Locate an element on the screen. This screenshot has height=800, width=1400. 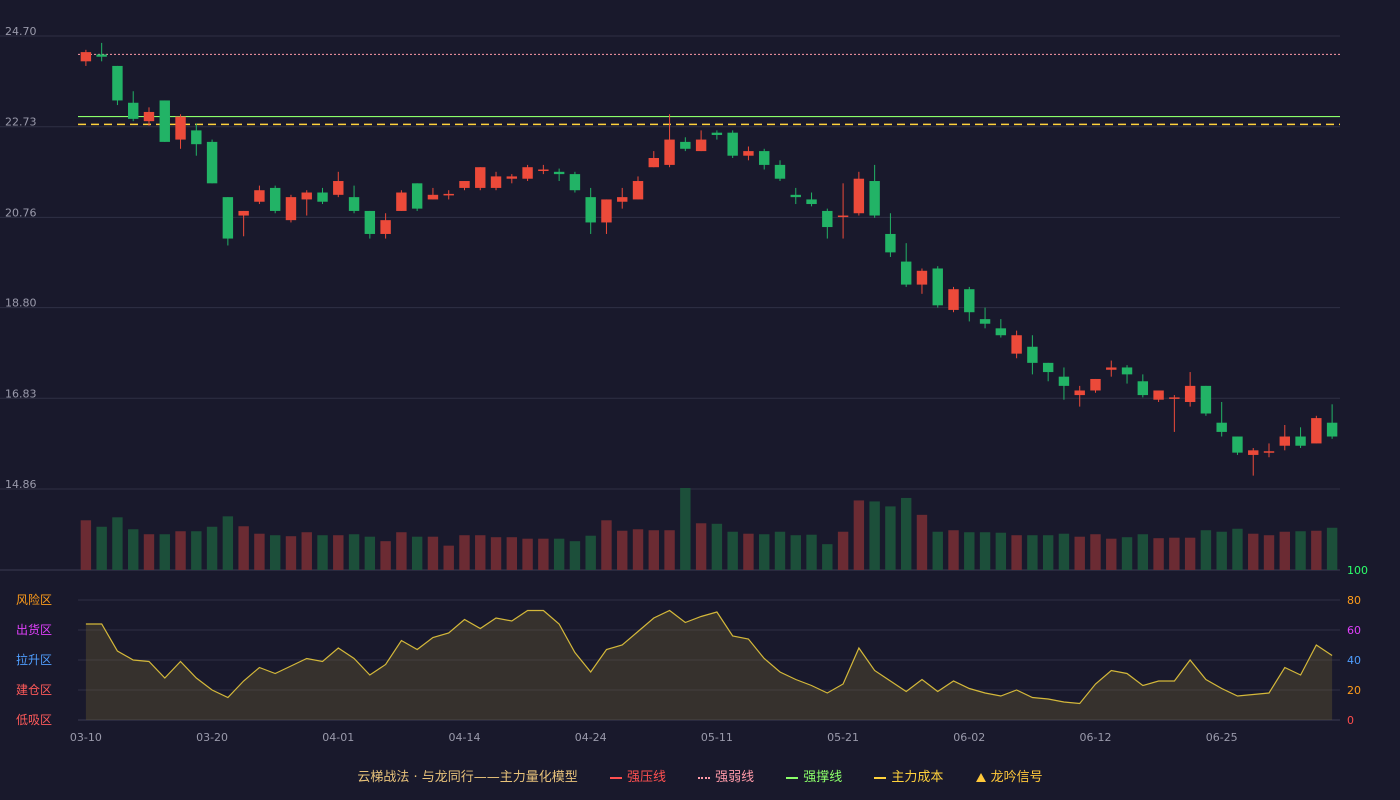
legend-item-main-cost: 主力成本 is located at coordinates (908, 775).